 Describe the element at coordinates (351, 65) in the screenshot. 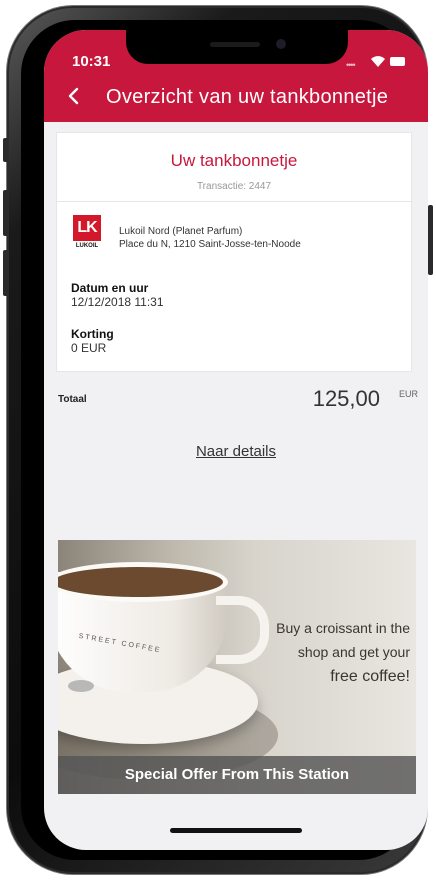

I see `signal-icon: ••••` at that location.